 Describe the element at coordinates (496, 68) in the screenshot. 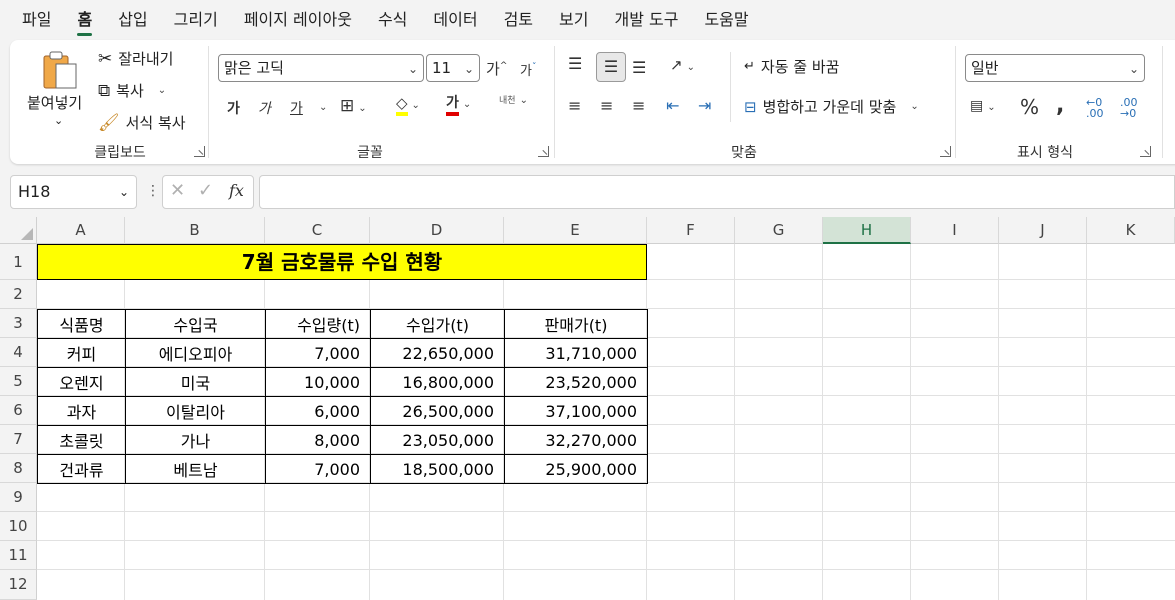

I see `grow-font-button: 가^` at that location.